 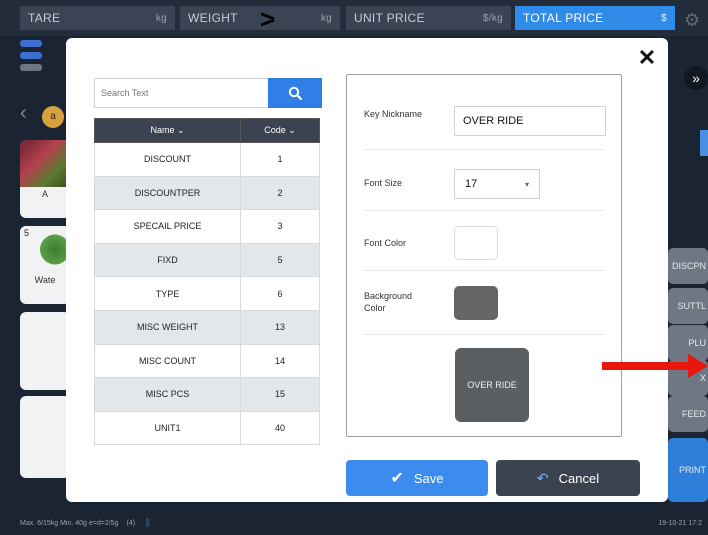 I want to click on row-name: MISC COUNT, so click(x=167, y=361).